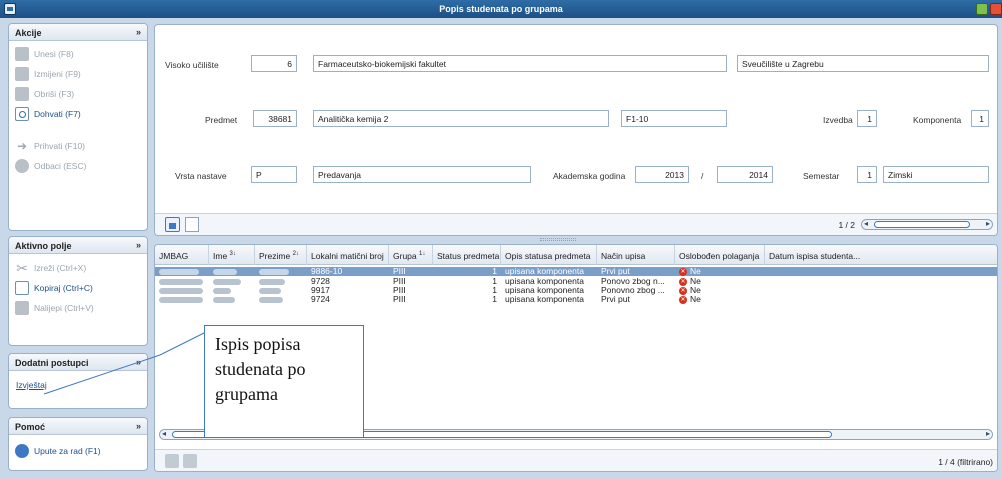  I want to click on grupa-cell: PIII, so click(399, 290).